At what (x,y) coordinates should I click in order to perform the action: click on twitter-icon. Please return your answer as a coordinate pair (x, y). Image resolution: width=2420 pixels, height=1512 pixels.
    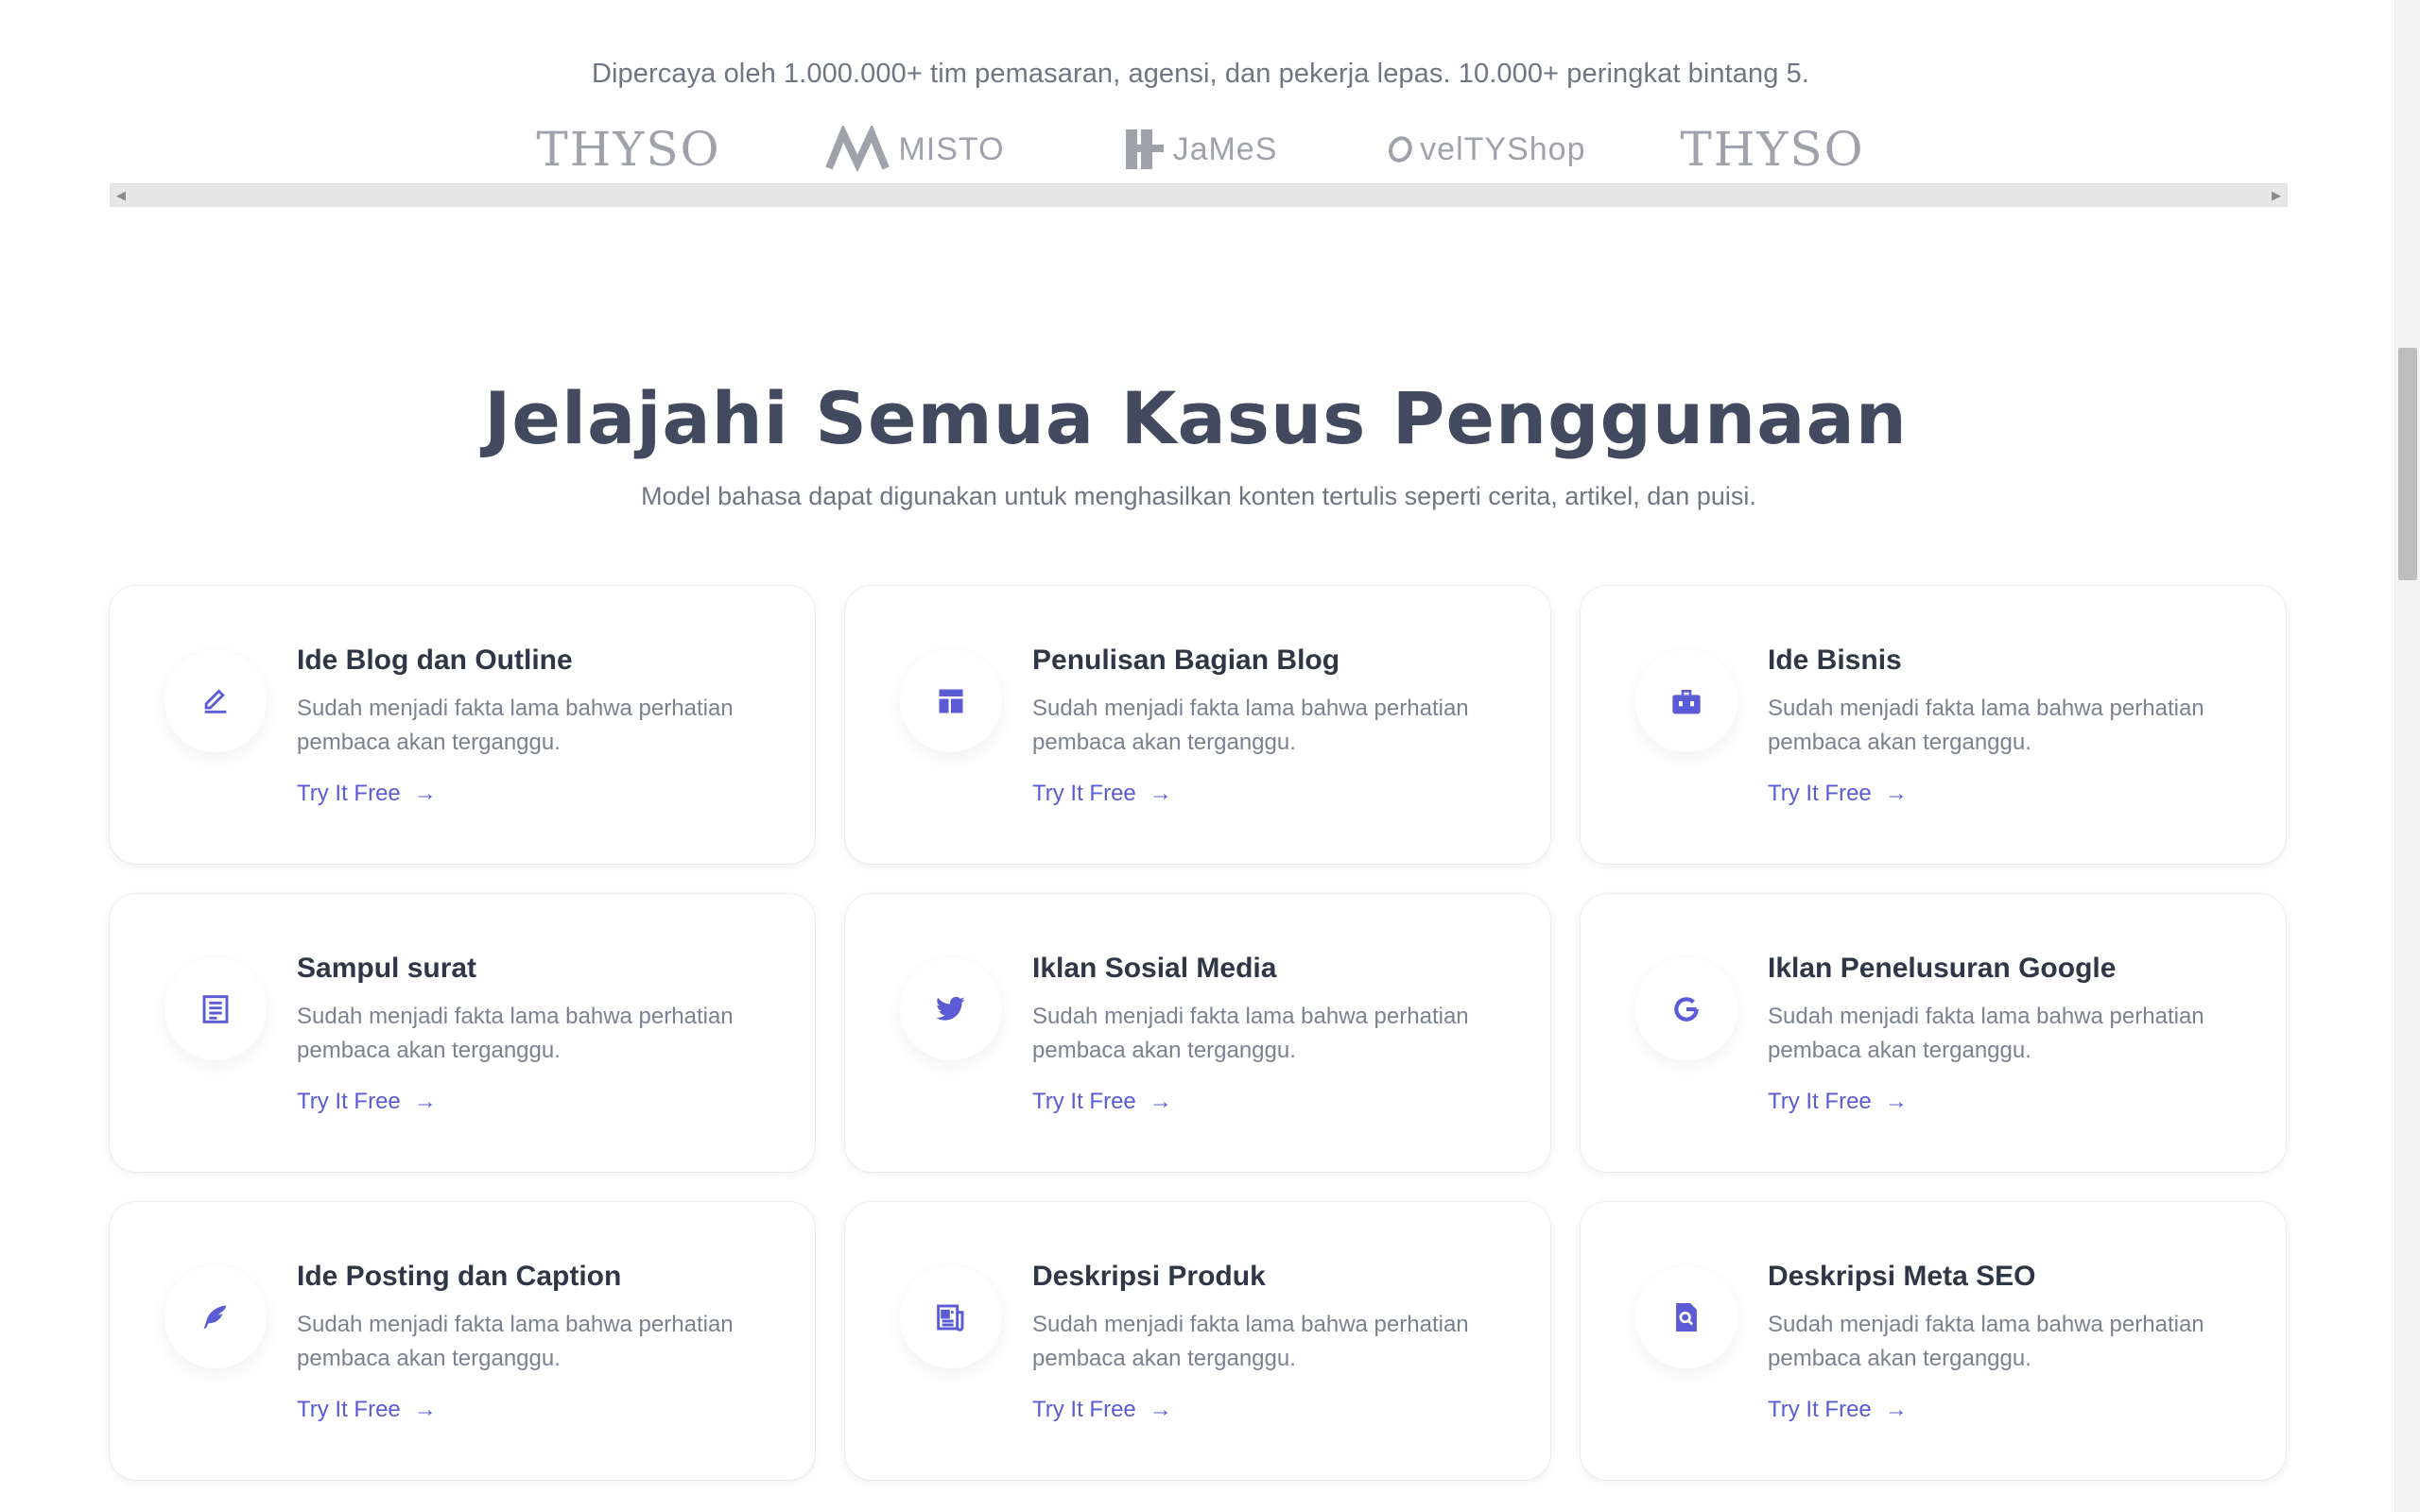
    Looking at the image, I should click on (951, 1009).